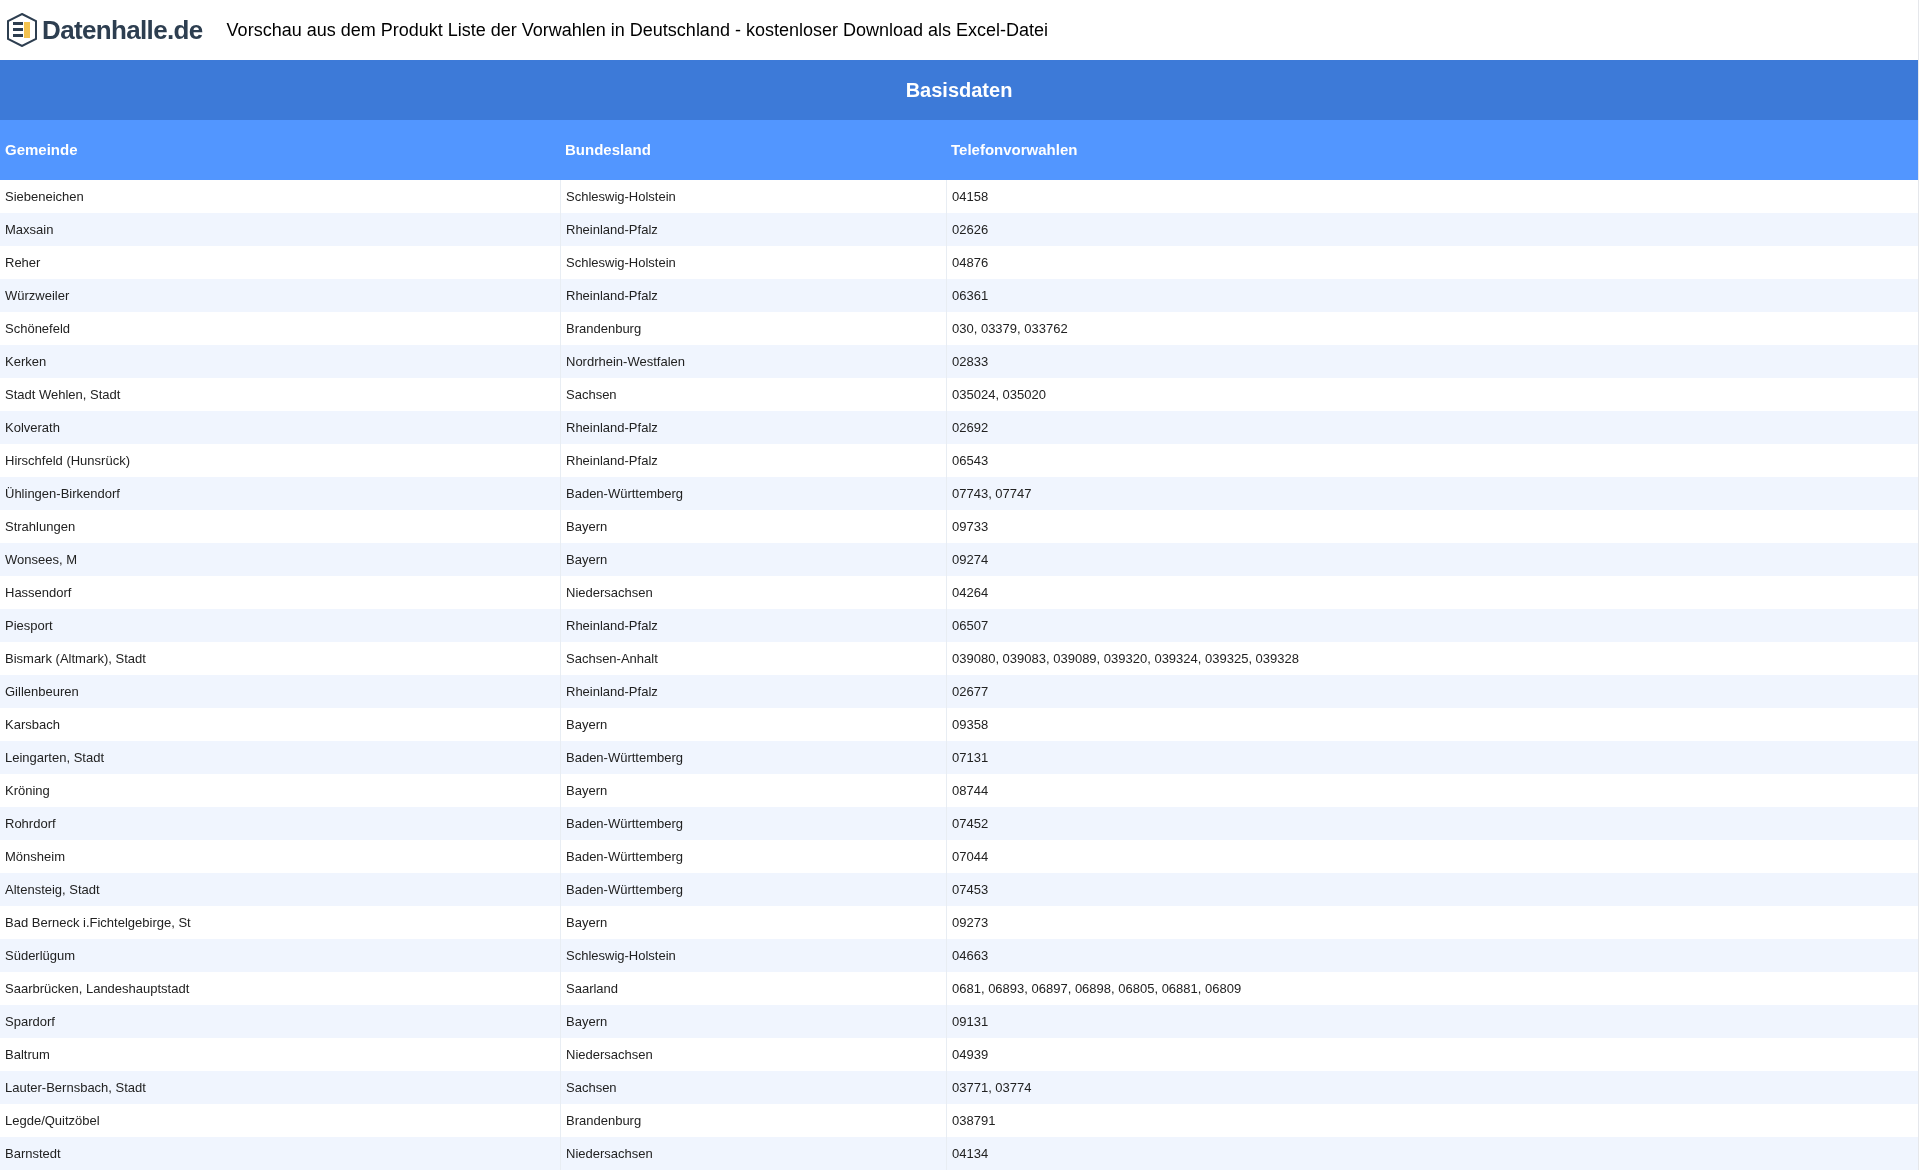  Describe the element at coordinates (52, 889) in the screenshot. I see `table-cell-text: Altensteig, Stadt` at that location.